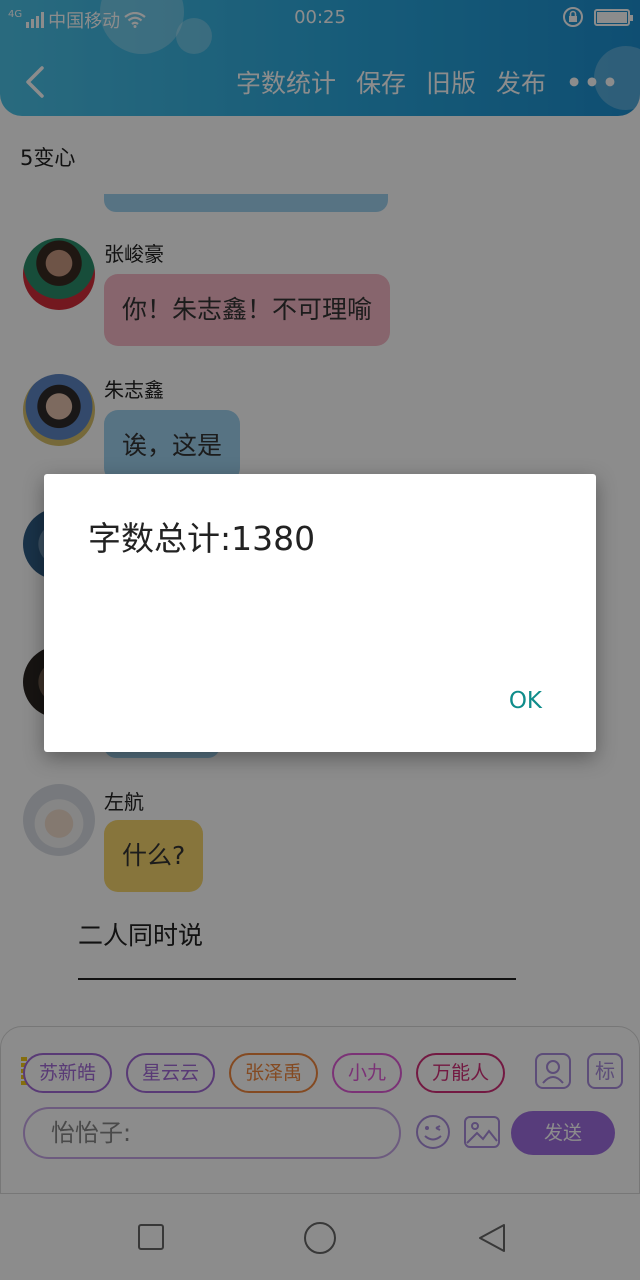 This screenshot has width=640, height=1280. What do you see at coordinates (202, 538) in the screenshot?
I see `dialog-message: 字数总计:1380` at bounding box center [202, 538].